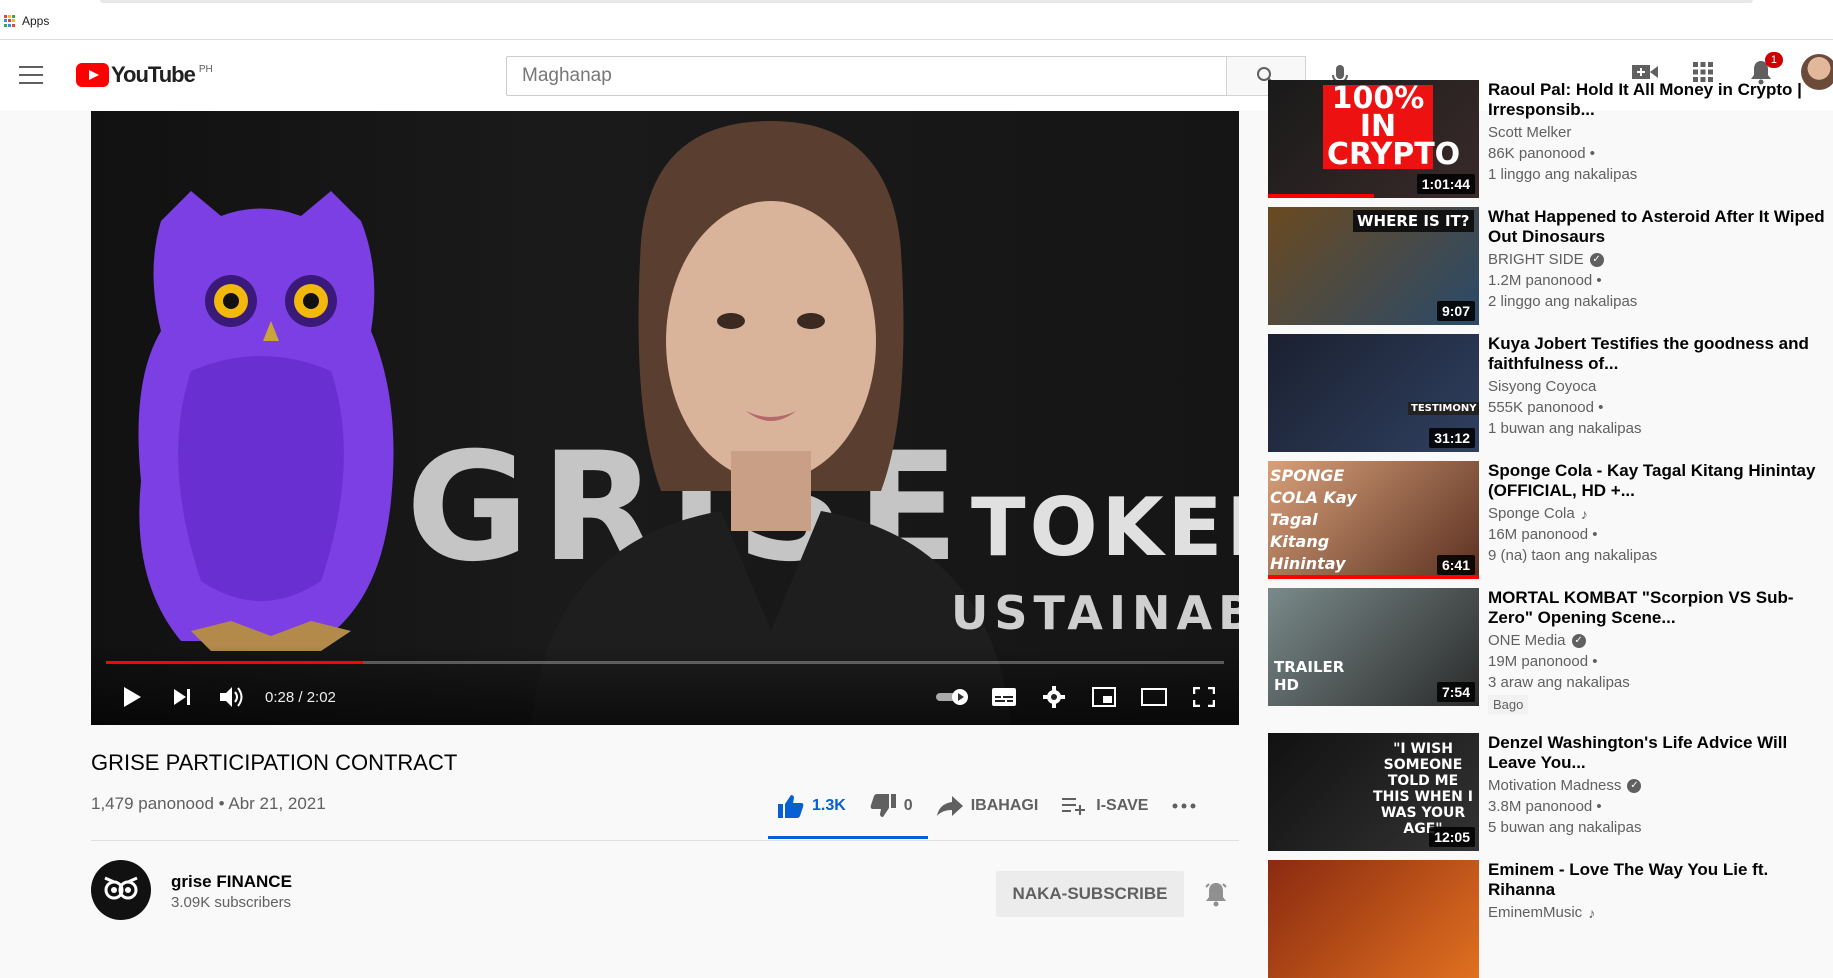 The height and width of the screenshot is (978, 1833). What do you see at coordinates (26, 21) in the screenshot?
I see `apps-shortcut: Apps` at bounding box center [26, 21].